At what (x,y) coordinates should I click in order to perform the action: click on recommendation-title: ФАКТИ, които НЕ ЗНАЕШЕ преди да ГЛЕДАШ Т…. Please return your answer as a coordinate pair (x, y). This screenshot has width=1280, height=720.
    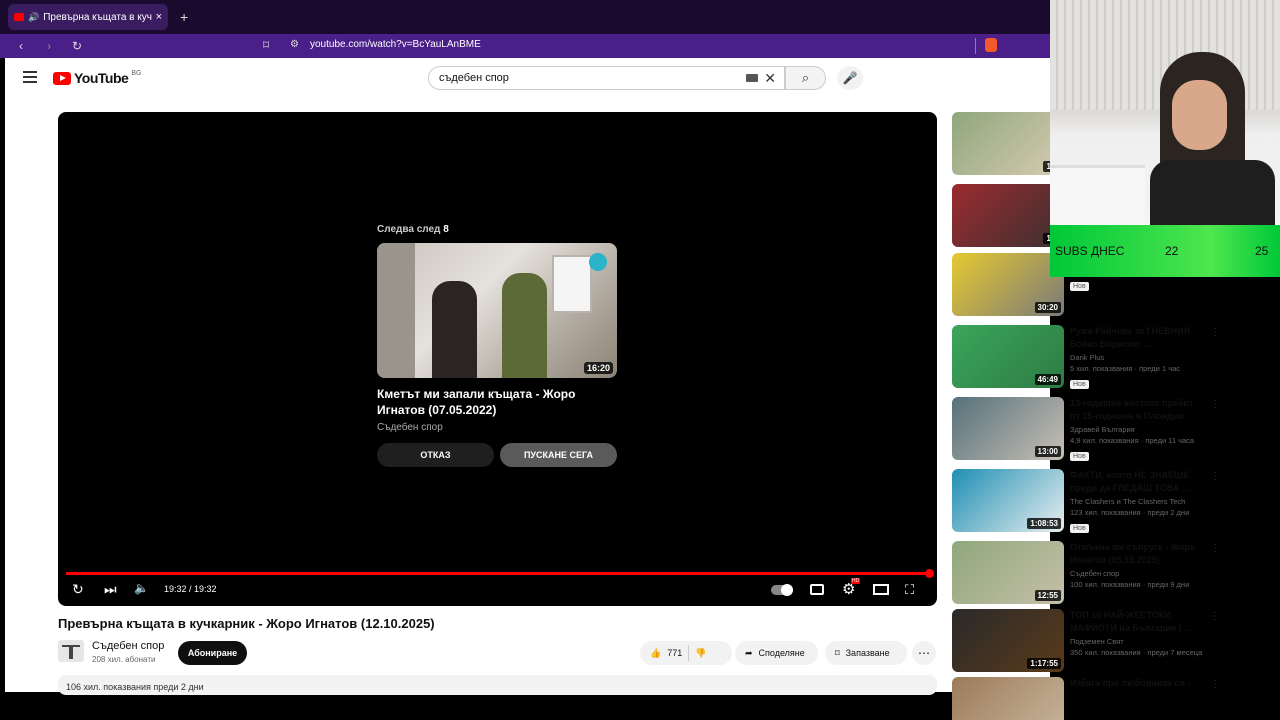
    Looking at the image, I should click on (1137, 482).